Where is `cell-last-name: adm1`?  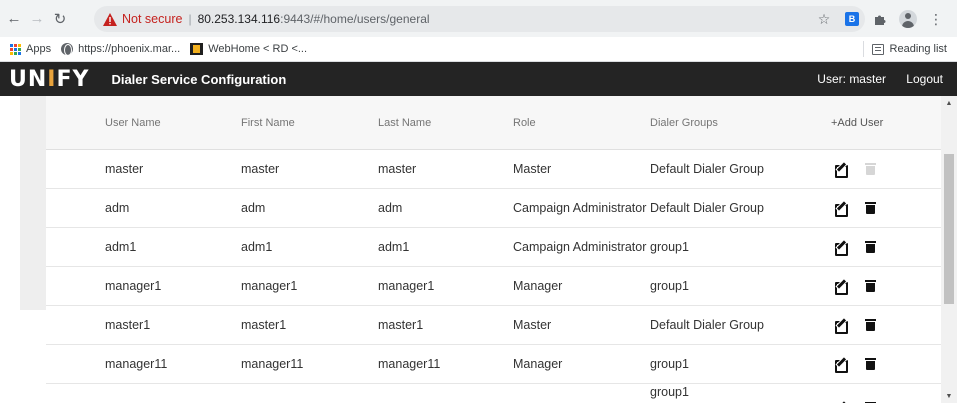
cell-last-name: adm1 is located at coordinates (394, 247).